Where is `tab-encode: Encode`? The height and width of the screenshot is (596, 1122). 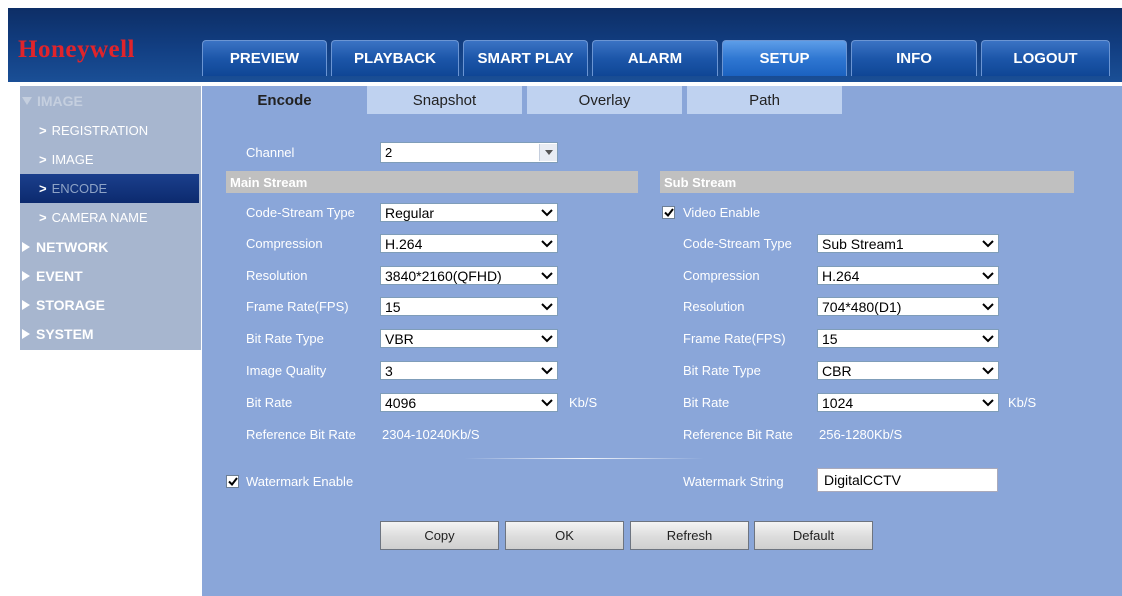
tab-encode: Encode is located at coordinates (284, 100).